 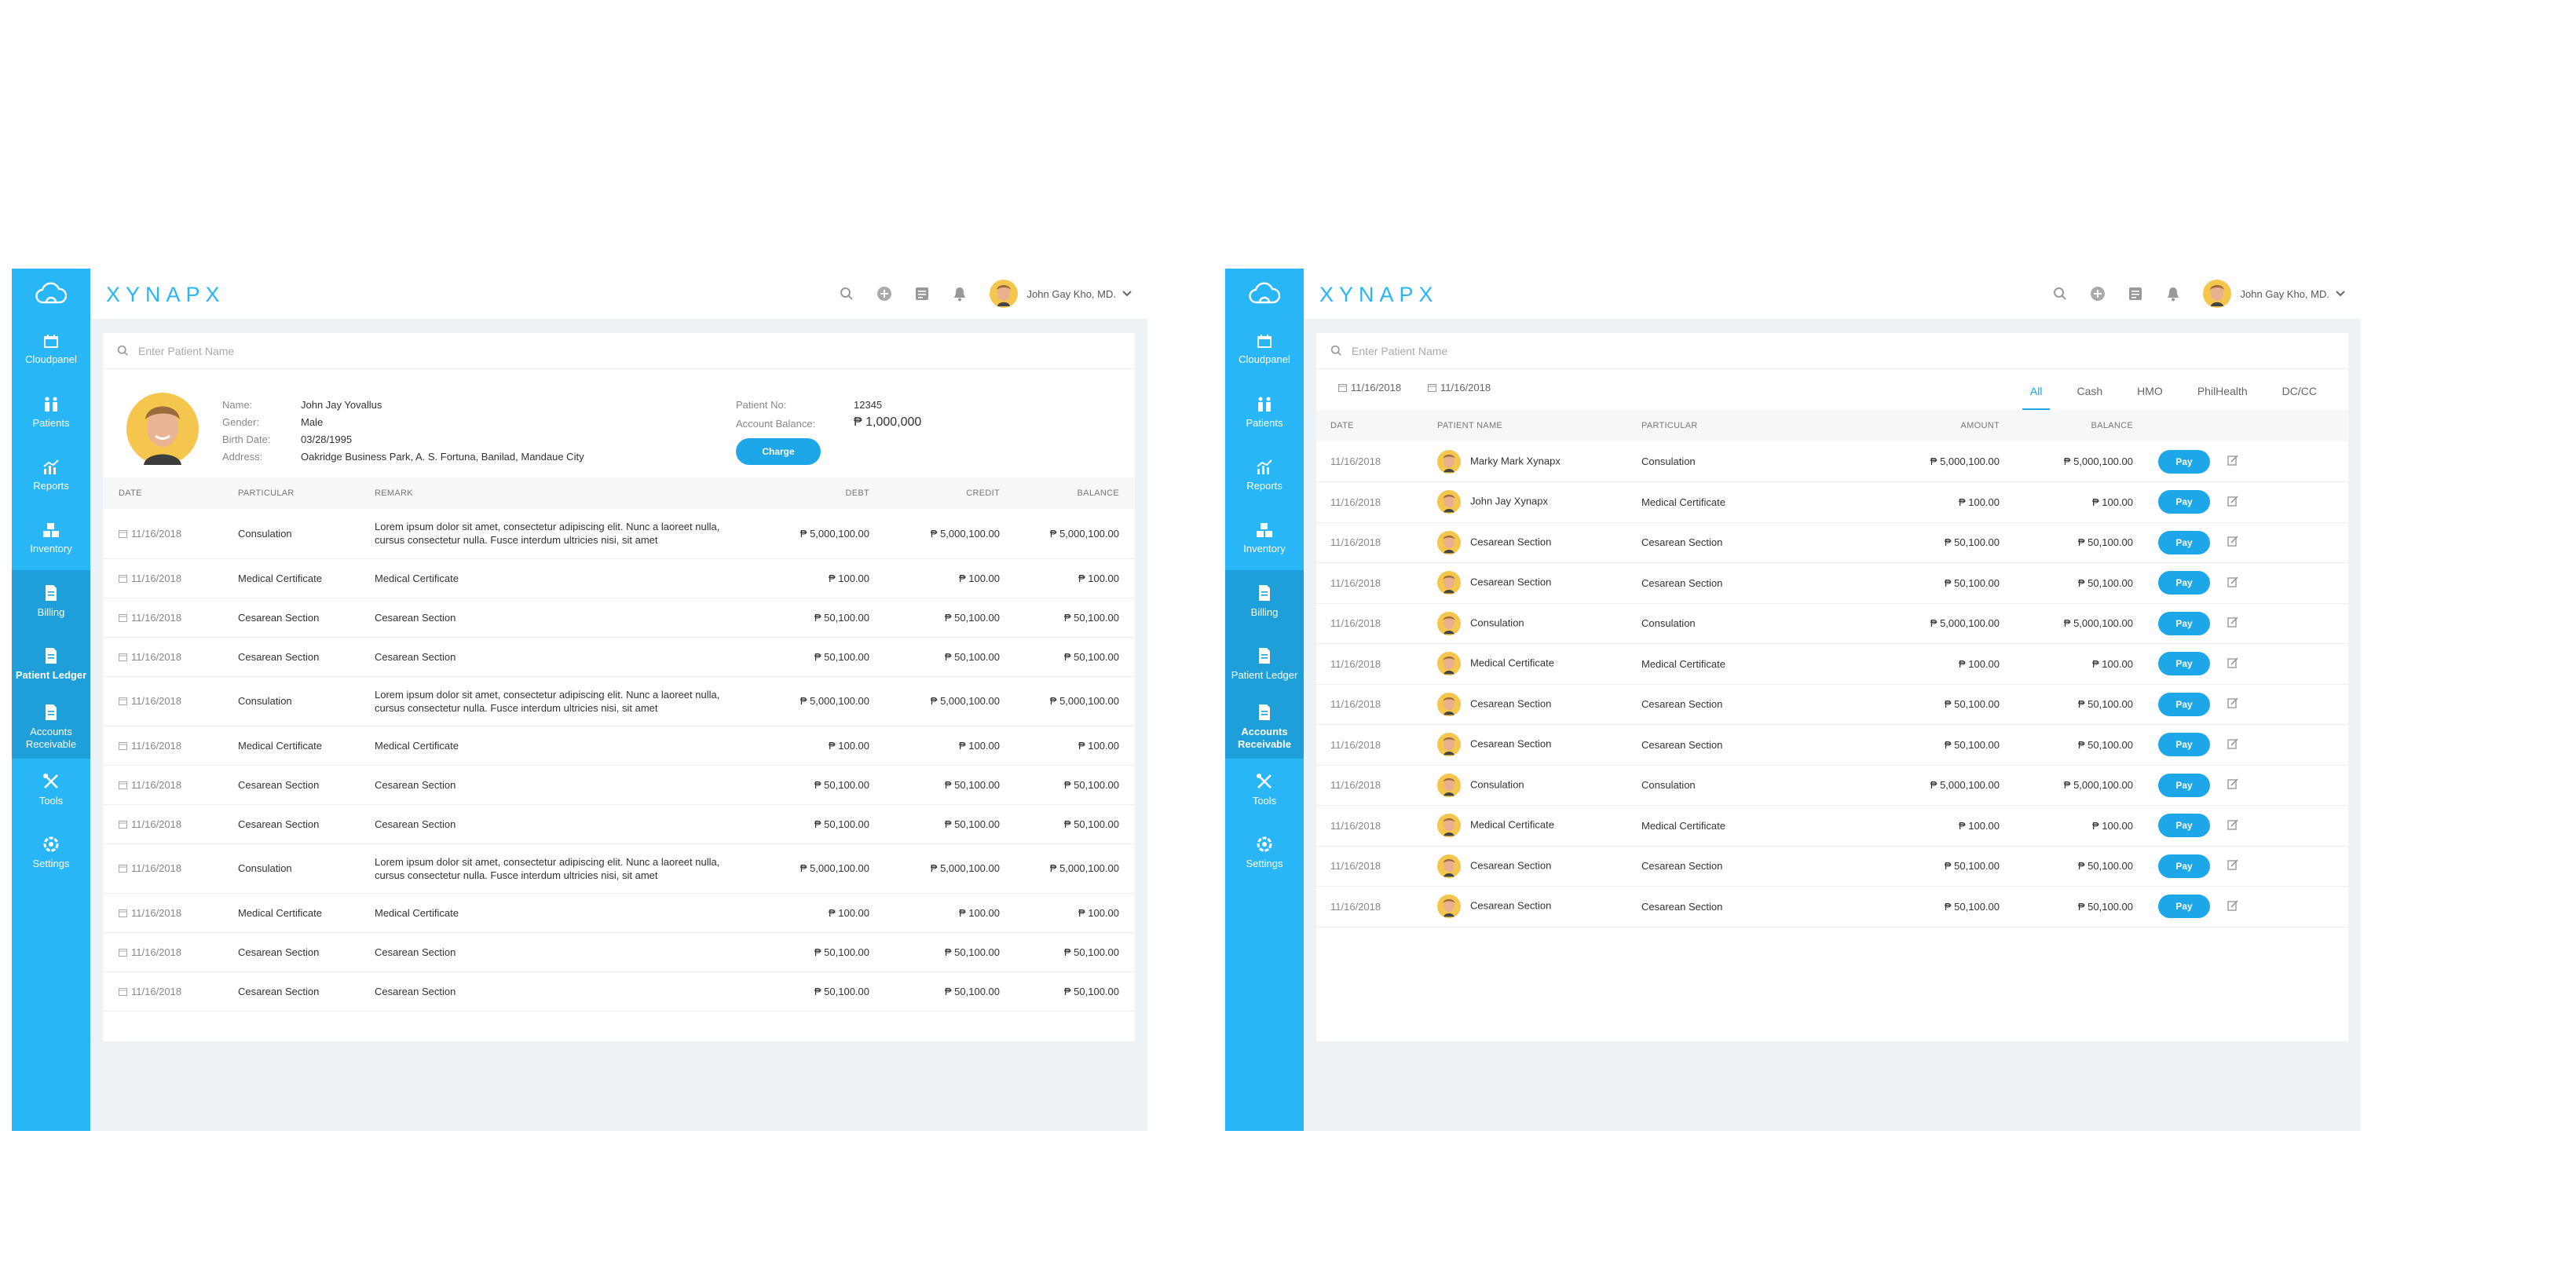 I want to click on sidebar-item-billing: Billing, so click(x=1264, y=601).